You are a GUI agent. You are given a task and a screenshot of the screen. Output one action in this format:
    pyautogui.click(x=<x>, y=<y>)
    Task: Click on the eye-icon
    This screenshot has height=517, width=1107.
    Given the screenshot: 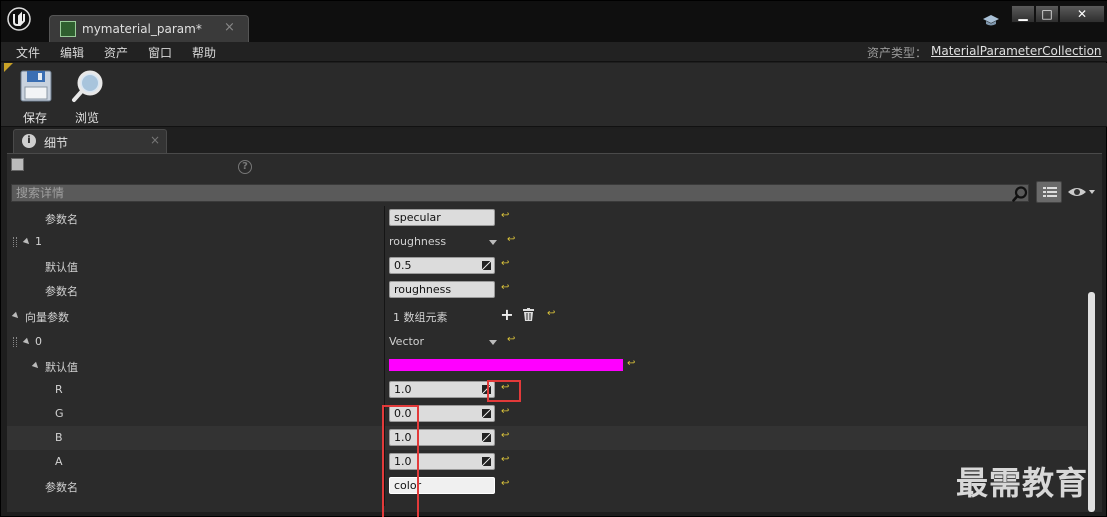 What is the action you would take?
    pyautogui.click(x=1081, y=192)
    